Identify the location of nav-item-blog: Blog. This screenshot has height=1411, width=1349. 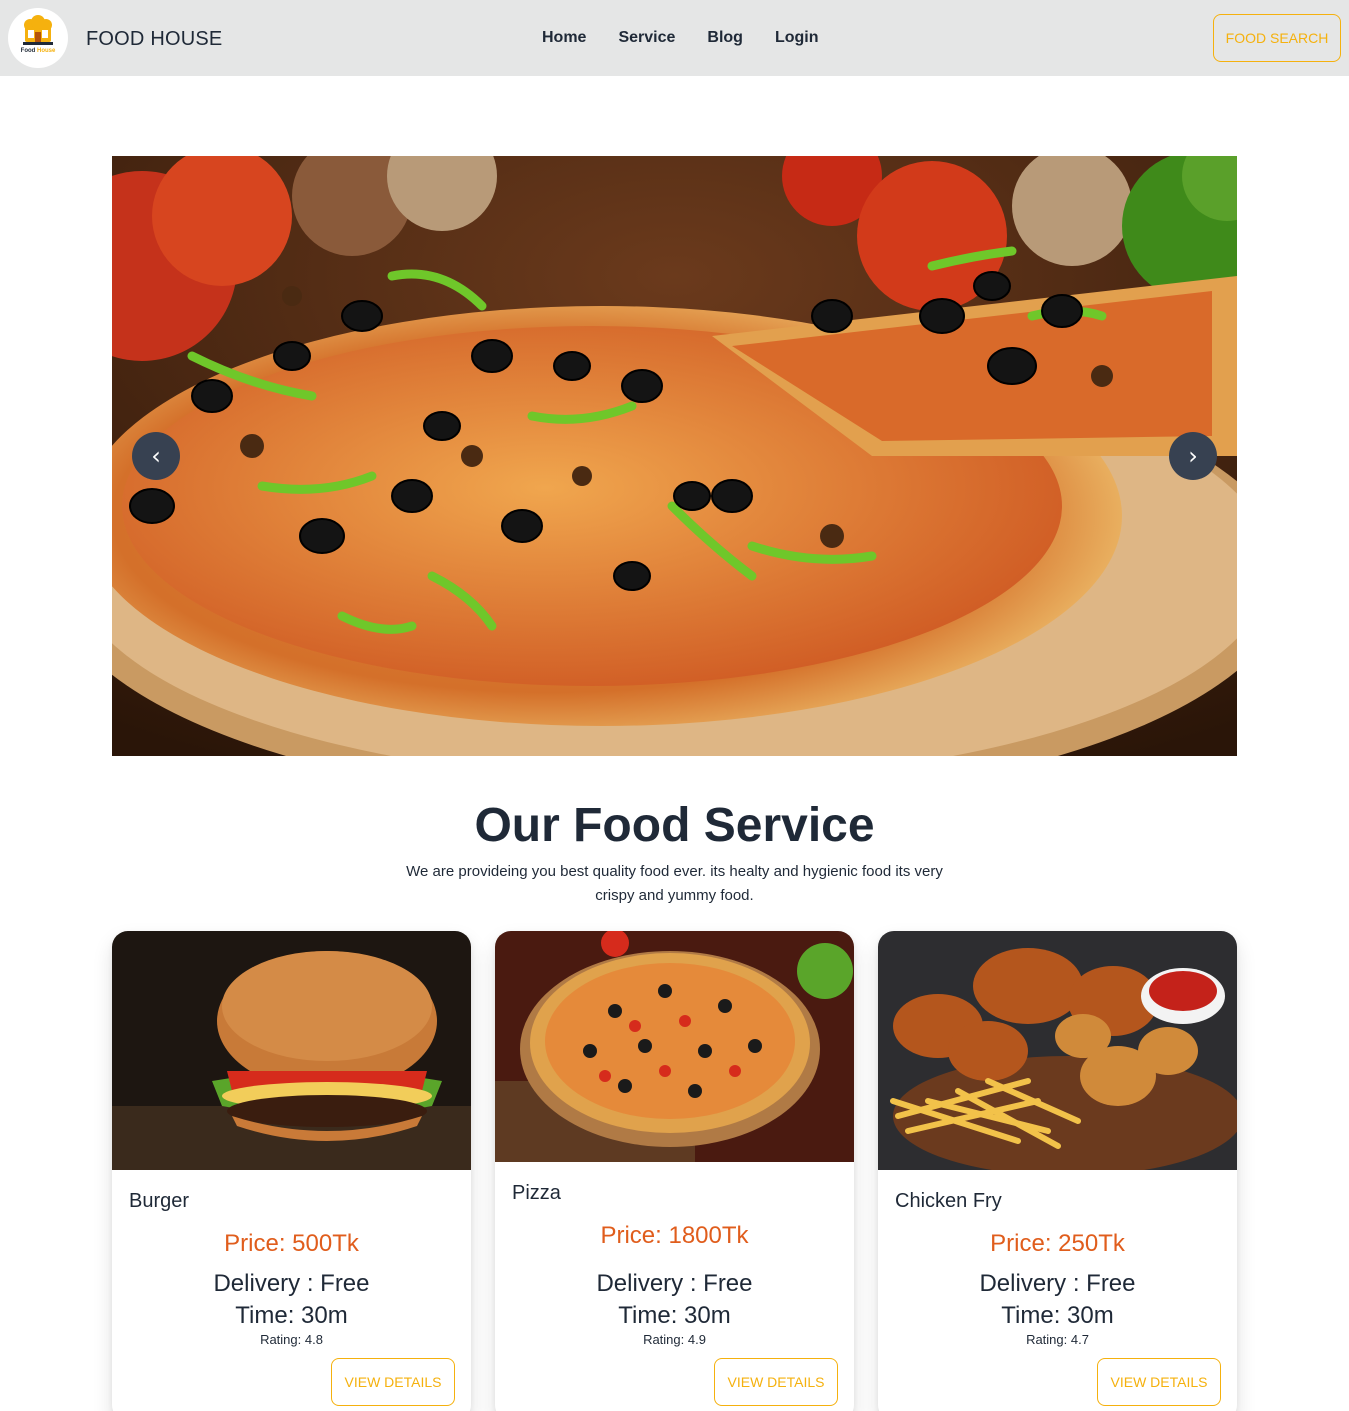
(725, 38).